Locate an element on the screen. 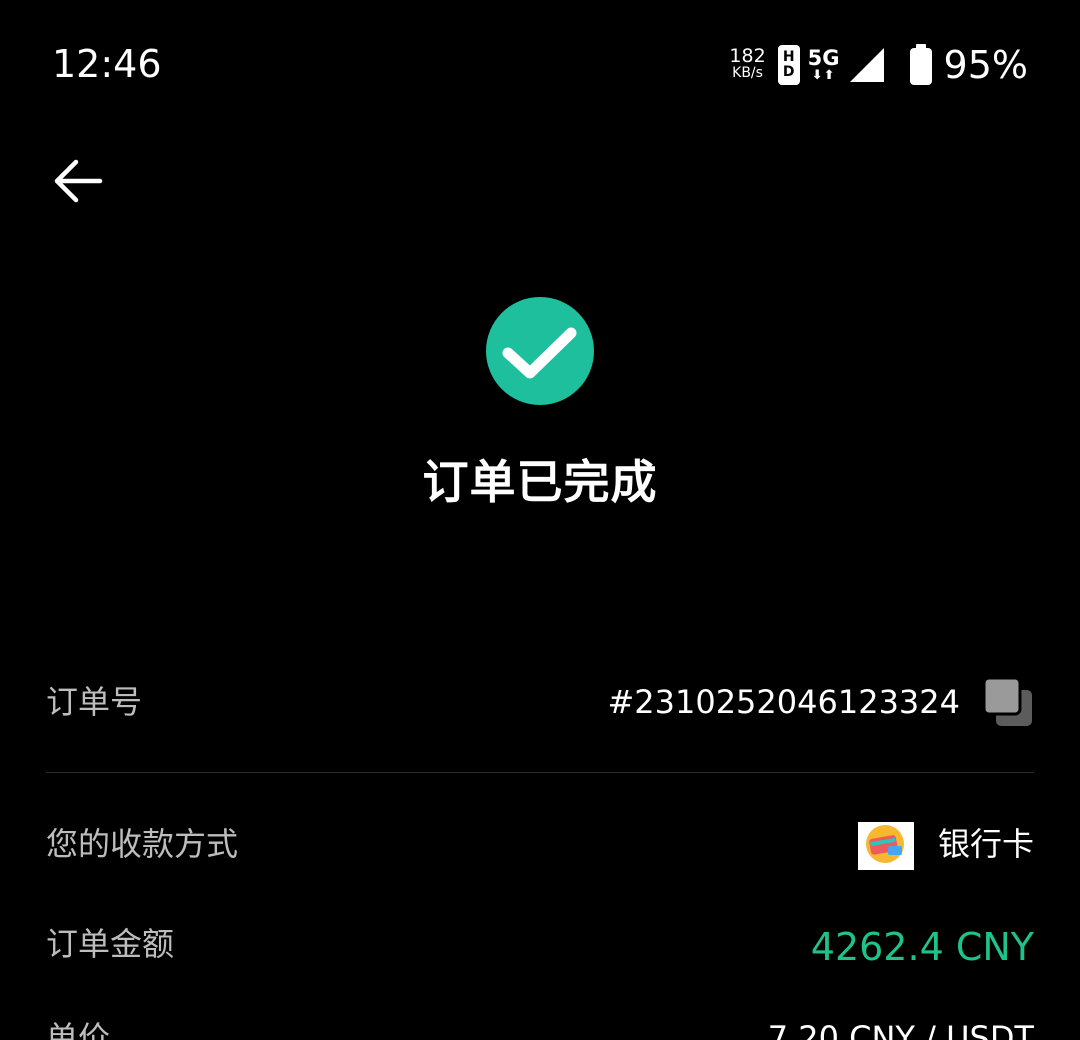 The width and height of the screenshot is (1080, 1040). copy-icon is located at coordinates (1007, 701).